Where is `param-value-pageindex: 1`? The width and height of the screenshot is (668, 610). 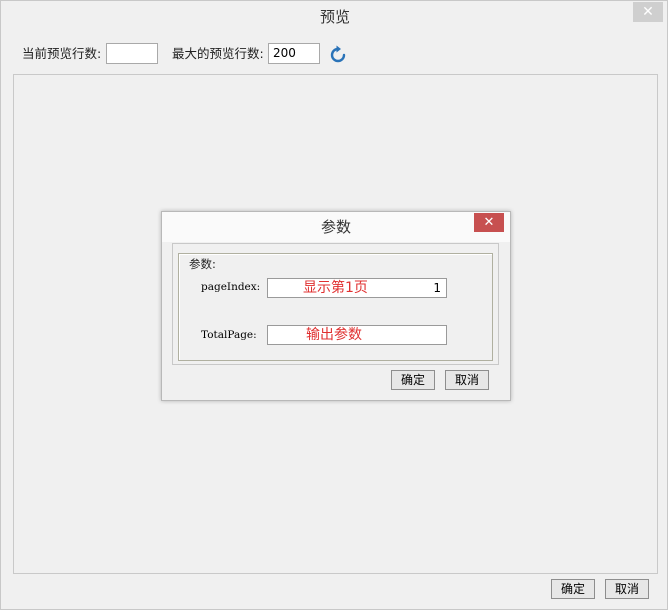 param-value-pageindex: 1 is located at coordinates (437, 288).